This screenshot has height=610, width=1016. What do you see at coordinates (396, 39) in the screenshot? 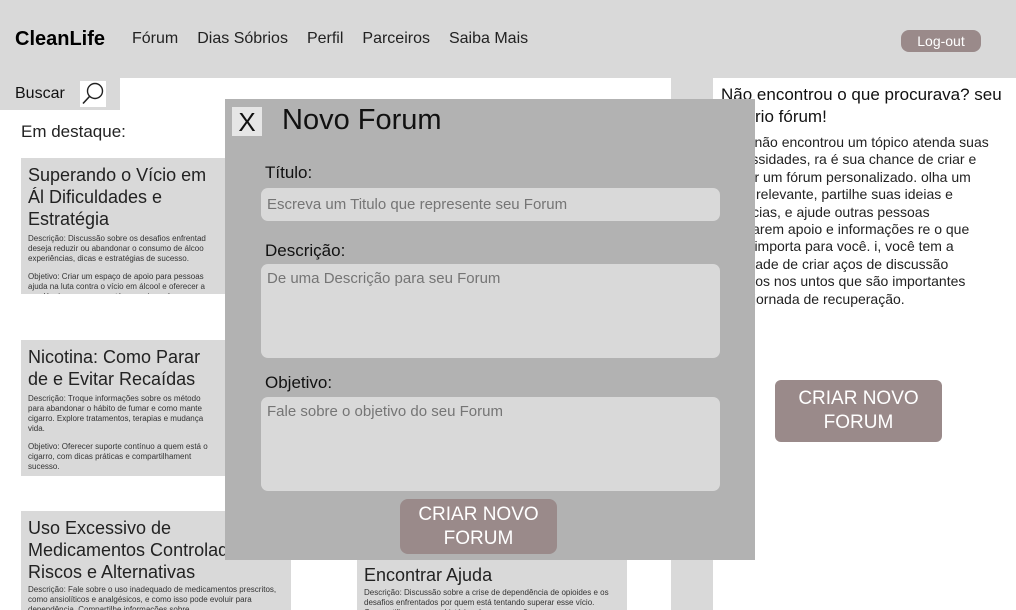
I see `nav-parceiros: Parceiros` at bounding box center [396, 39].